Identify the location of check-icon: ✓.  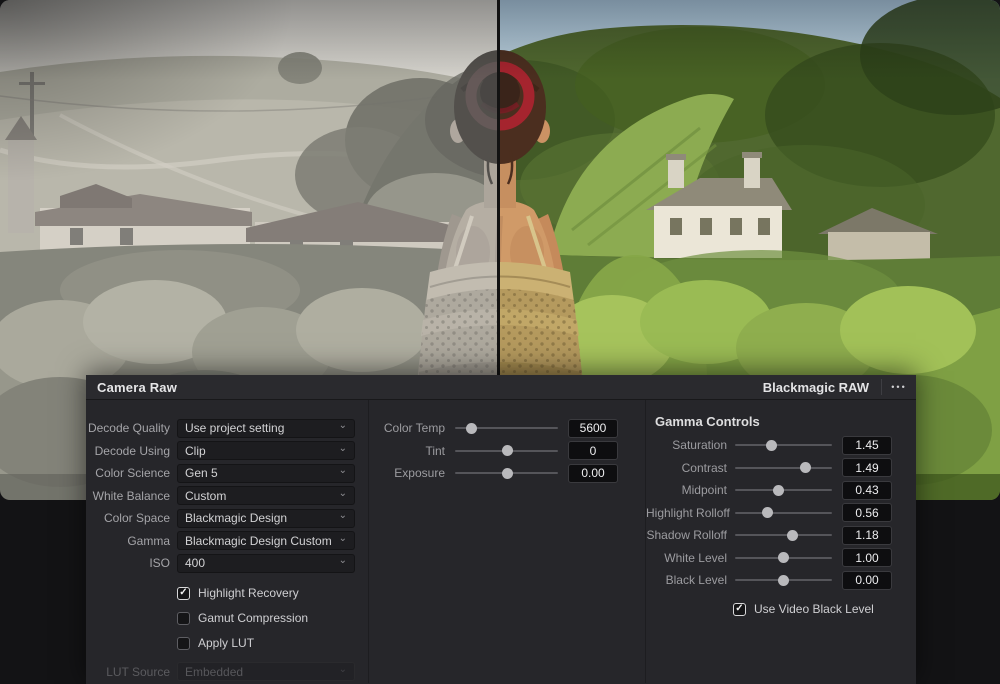
(183, 592).